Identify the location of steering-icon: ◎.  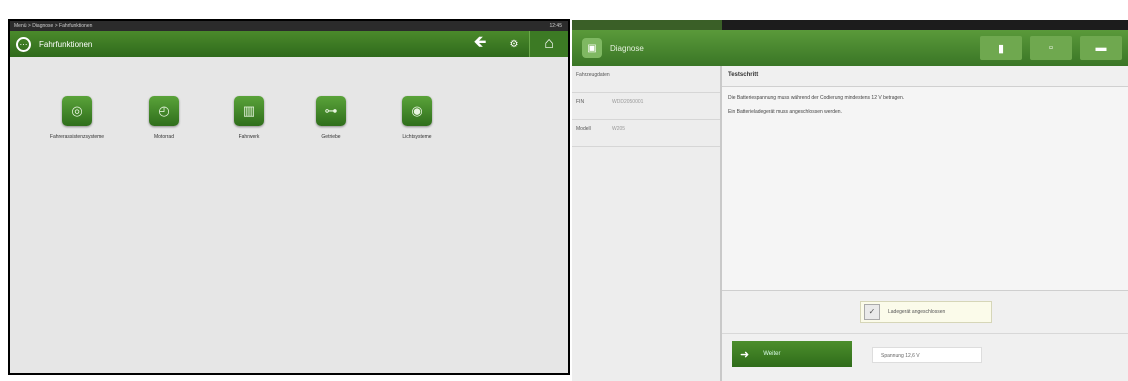
(77, 111).